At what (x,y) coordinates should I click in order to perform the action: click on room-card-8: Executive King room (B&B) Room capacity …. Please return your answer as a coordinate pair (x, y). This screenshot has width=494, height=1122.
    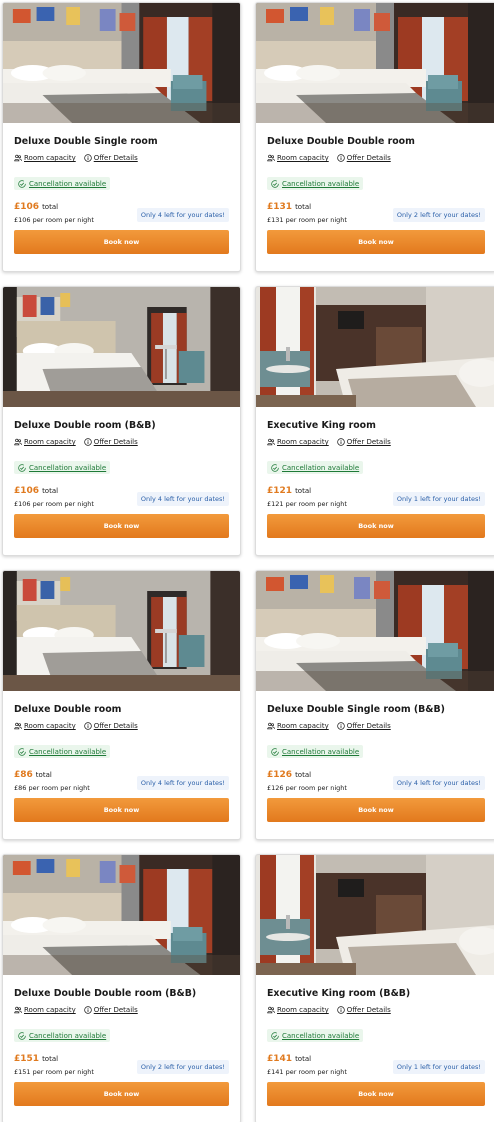
    Looking at the image, I should click on (374, 988).